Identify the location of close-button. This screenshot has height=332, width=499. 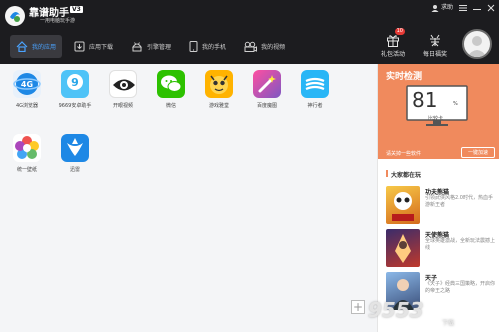
(491, 8).